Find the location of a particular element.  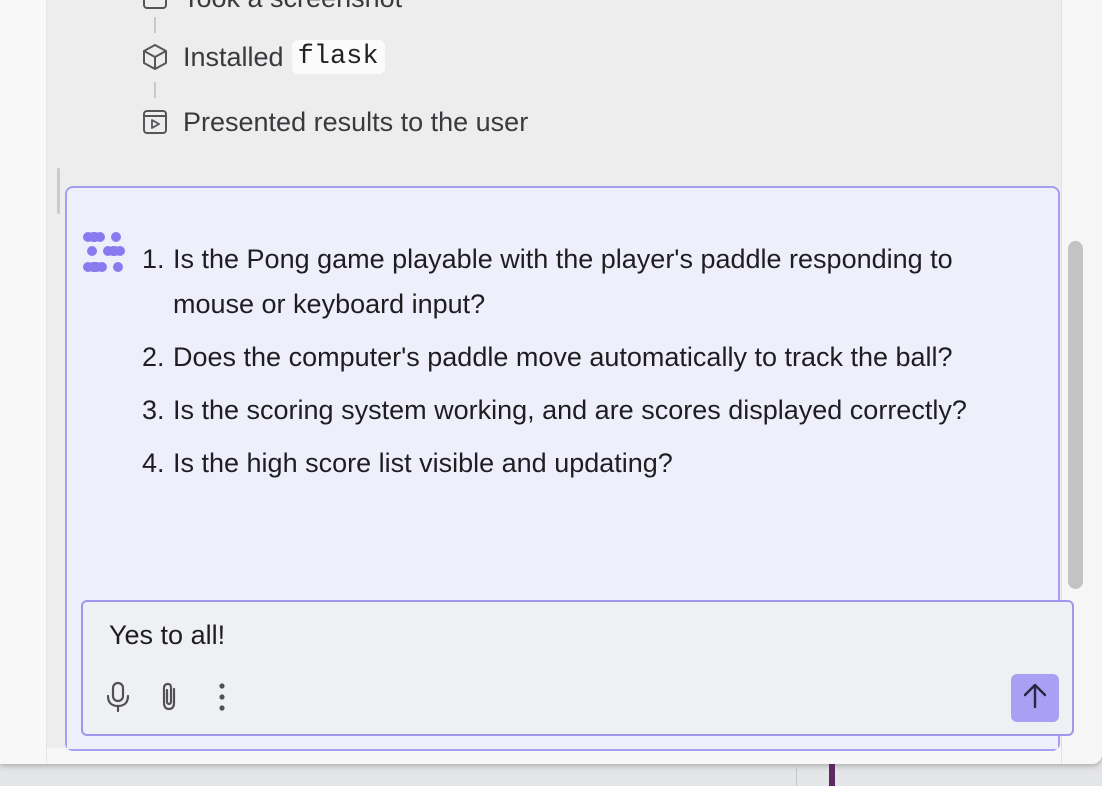

activity-step-present: Presented results to the user is located at coordinates (334, 122).